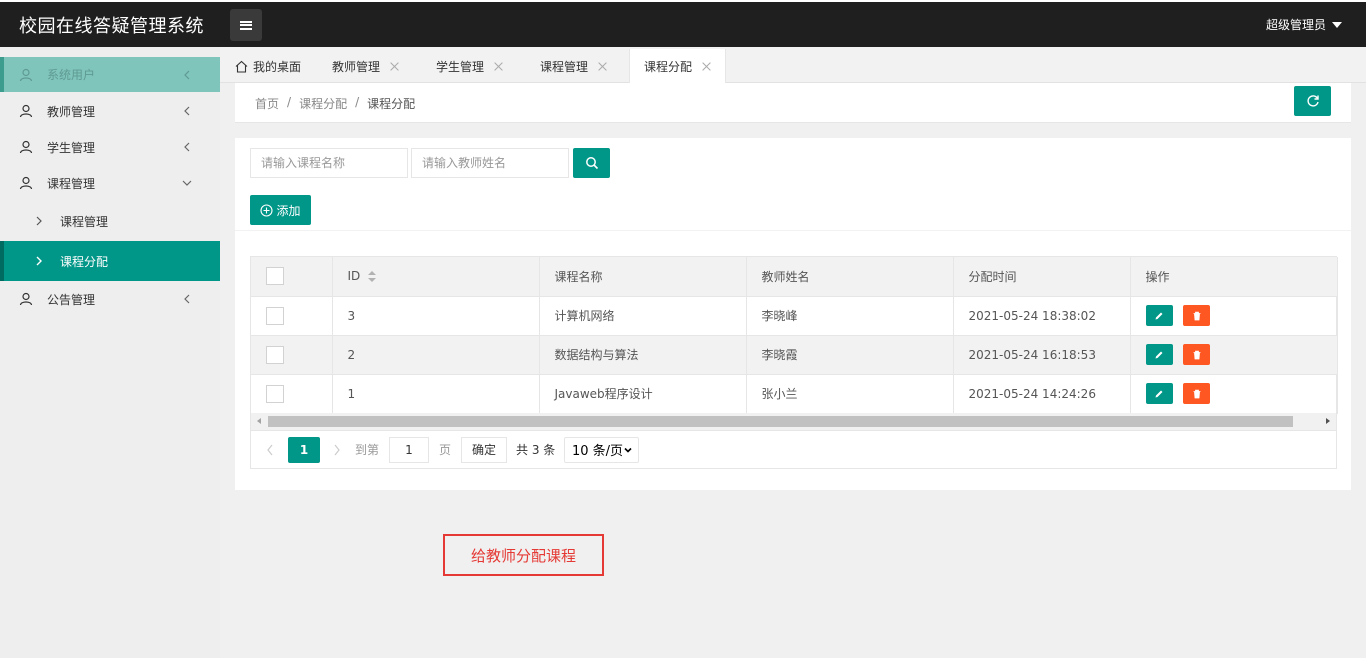 The image size is (1366, 658). Describe the element at coordinates (337, 450) in the screenshot. I see `next-page-icon` at that location.